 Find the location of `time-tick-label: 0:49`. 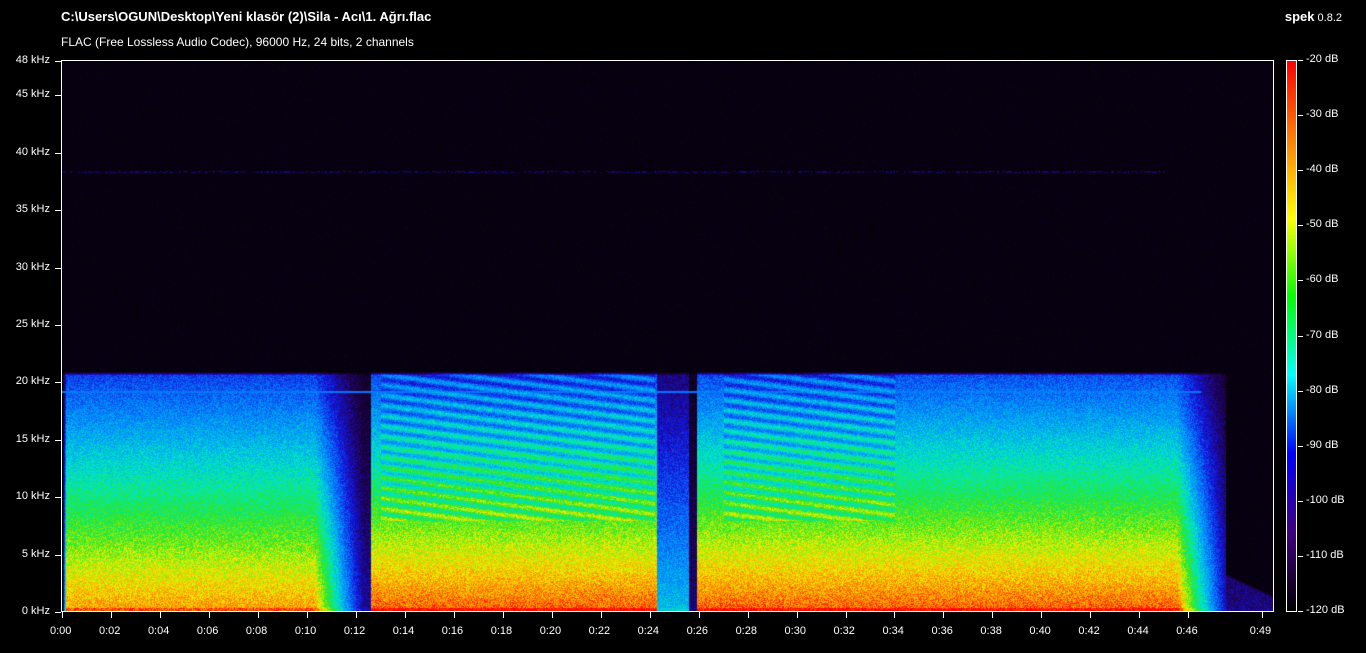

time-tick-label: 0:49 is located at coordinates (1260, 631).